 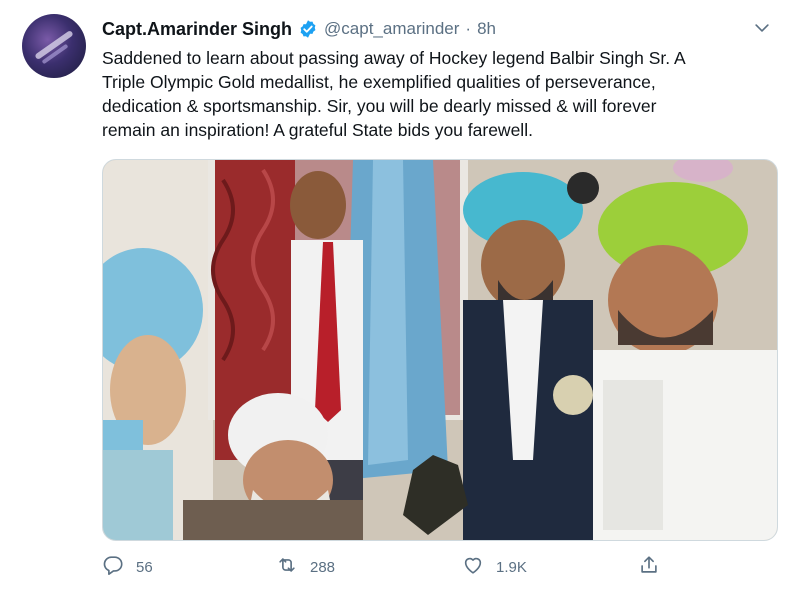 I want to click on share-button, so click(x=649, y=567).